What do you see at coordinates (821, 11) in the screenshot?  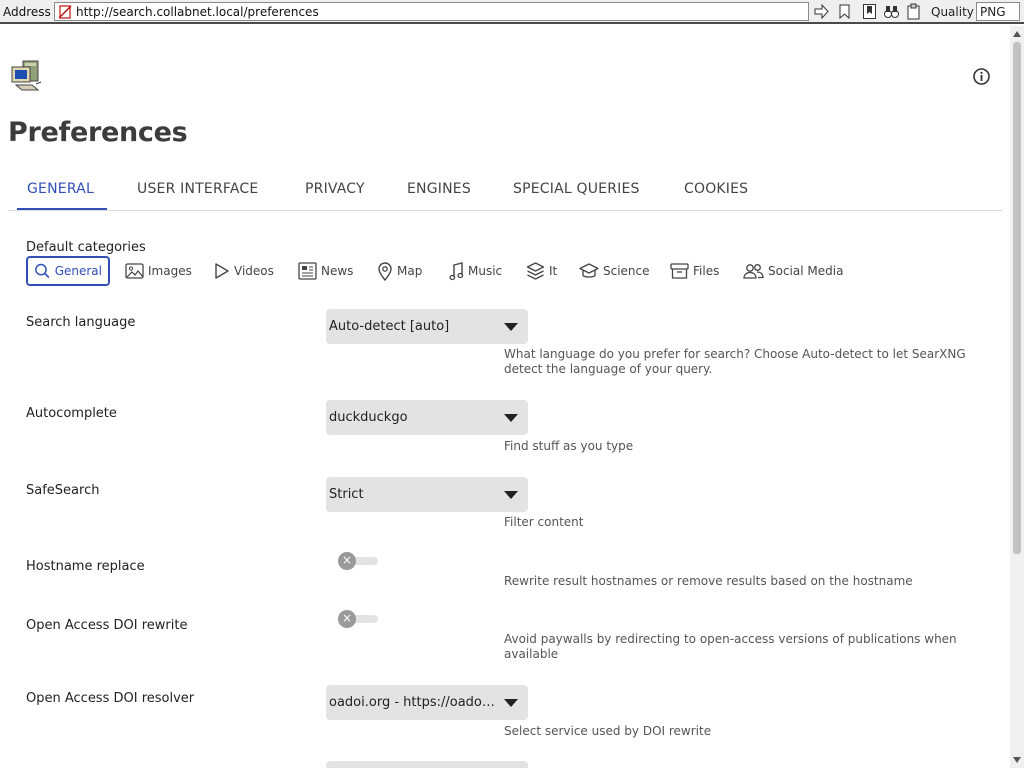 I see `go-arrow-icon` at bounding box center [821, 11].